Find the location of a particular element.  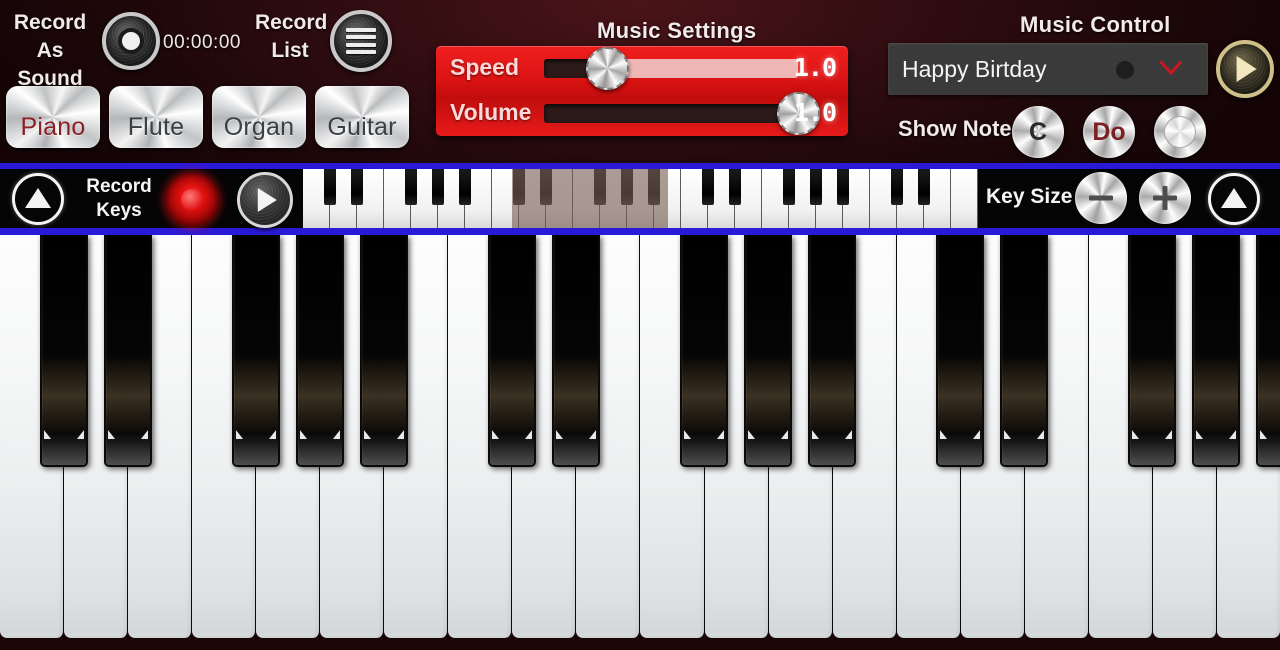

volume-slider-track is located at coordinates (671, 113).